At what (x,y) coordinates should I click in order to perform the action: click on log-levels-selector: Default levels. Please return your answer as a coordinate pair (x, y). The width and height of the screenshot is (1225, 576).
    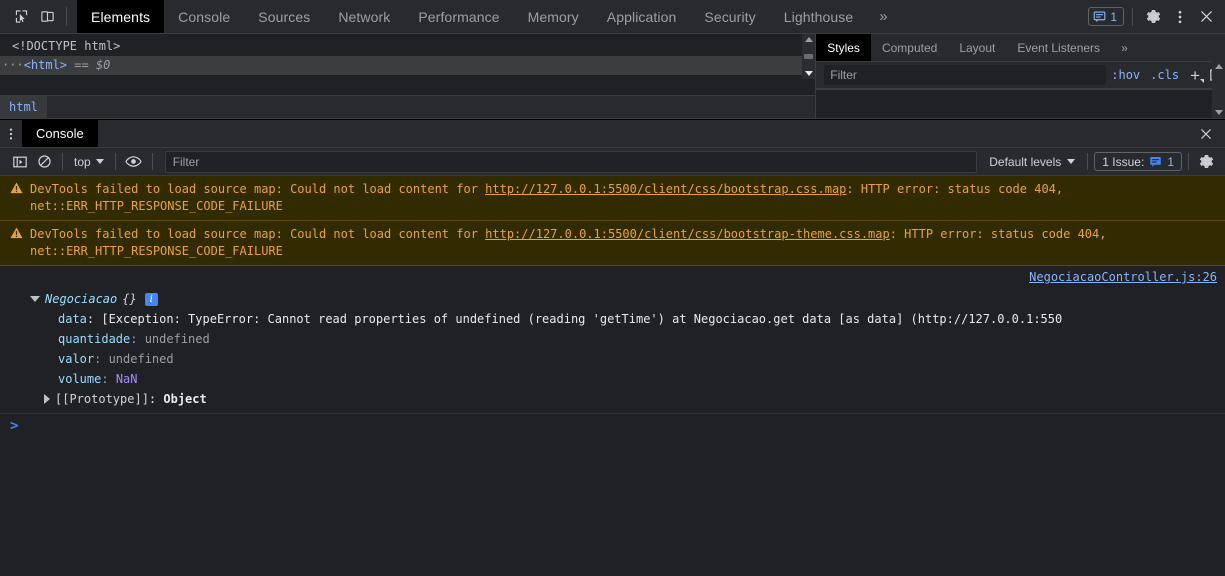
    Looking at the image, I should click on (1032, 162).